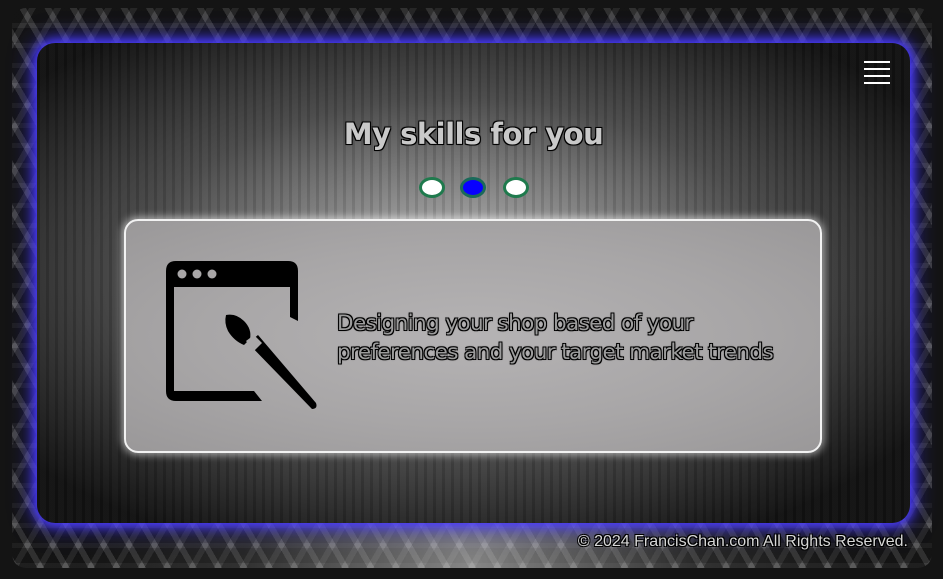  Describe the element at coordinates (241, 335) in the screenshot. I see `web-design-paintbrush-icon` at that location.